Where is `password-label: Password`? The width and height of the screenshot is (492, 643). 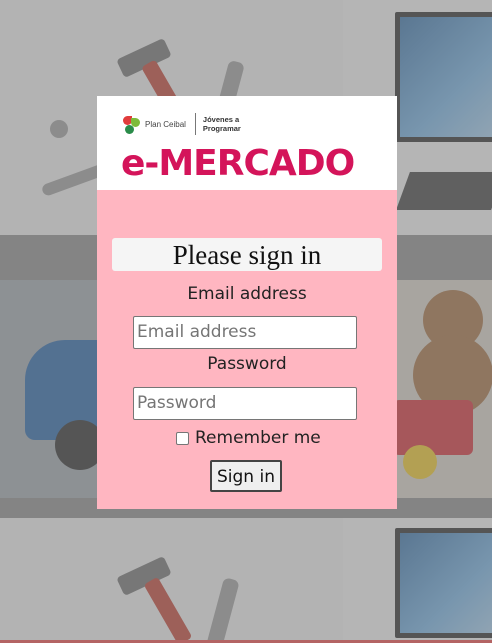
password-label: Password is located at coordinates (247, 364).